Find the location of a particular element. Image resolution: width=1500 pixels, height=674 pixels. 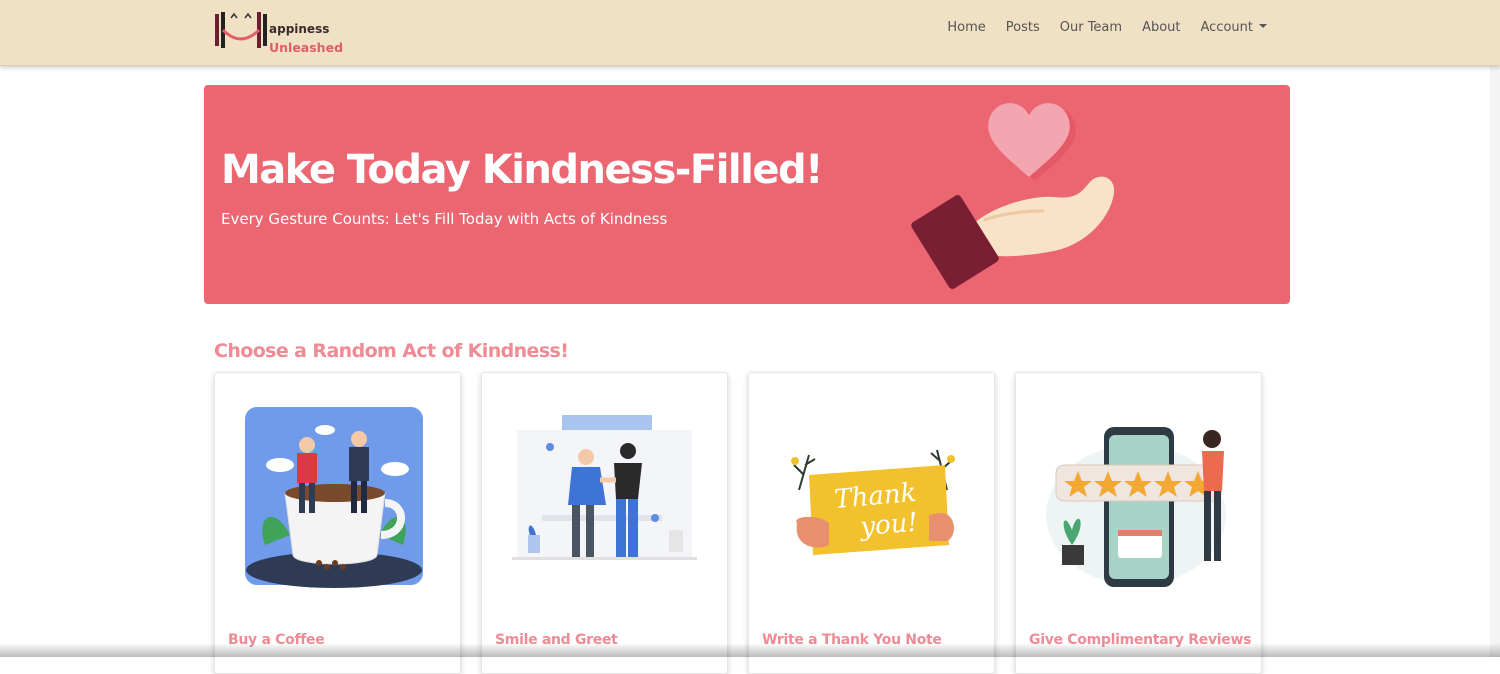

nav-account-dropdown: Account is located at coordinates (1234, 27).